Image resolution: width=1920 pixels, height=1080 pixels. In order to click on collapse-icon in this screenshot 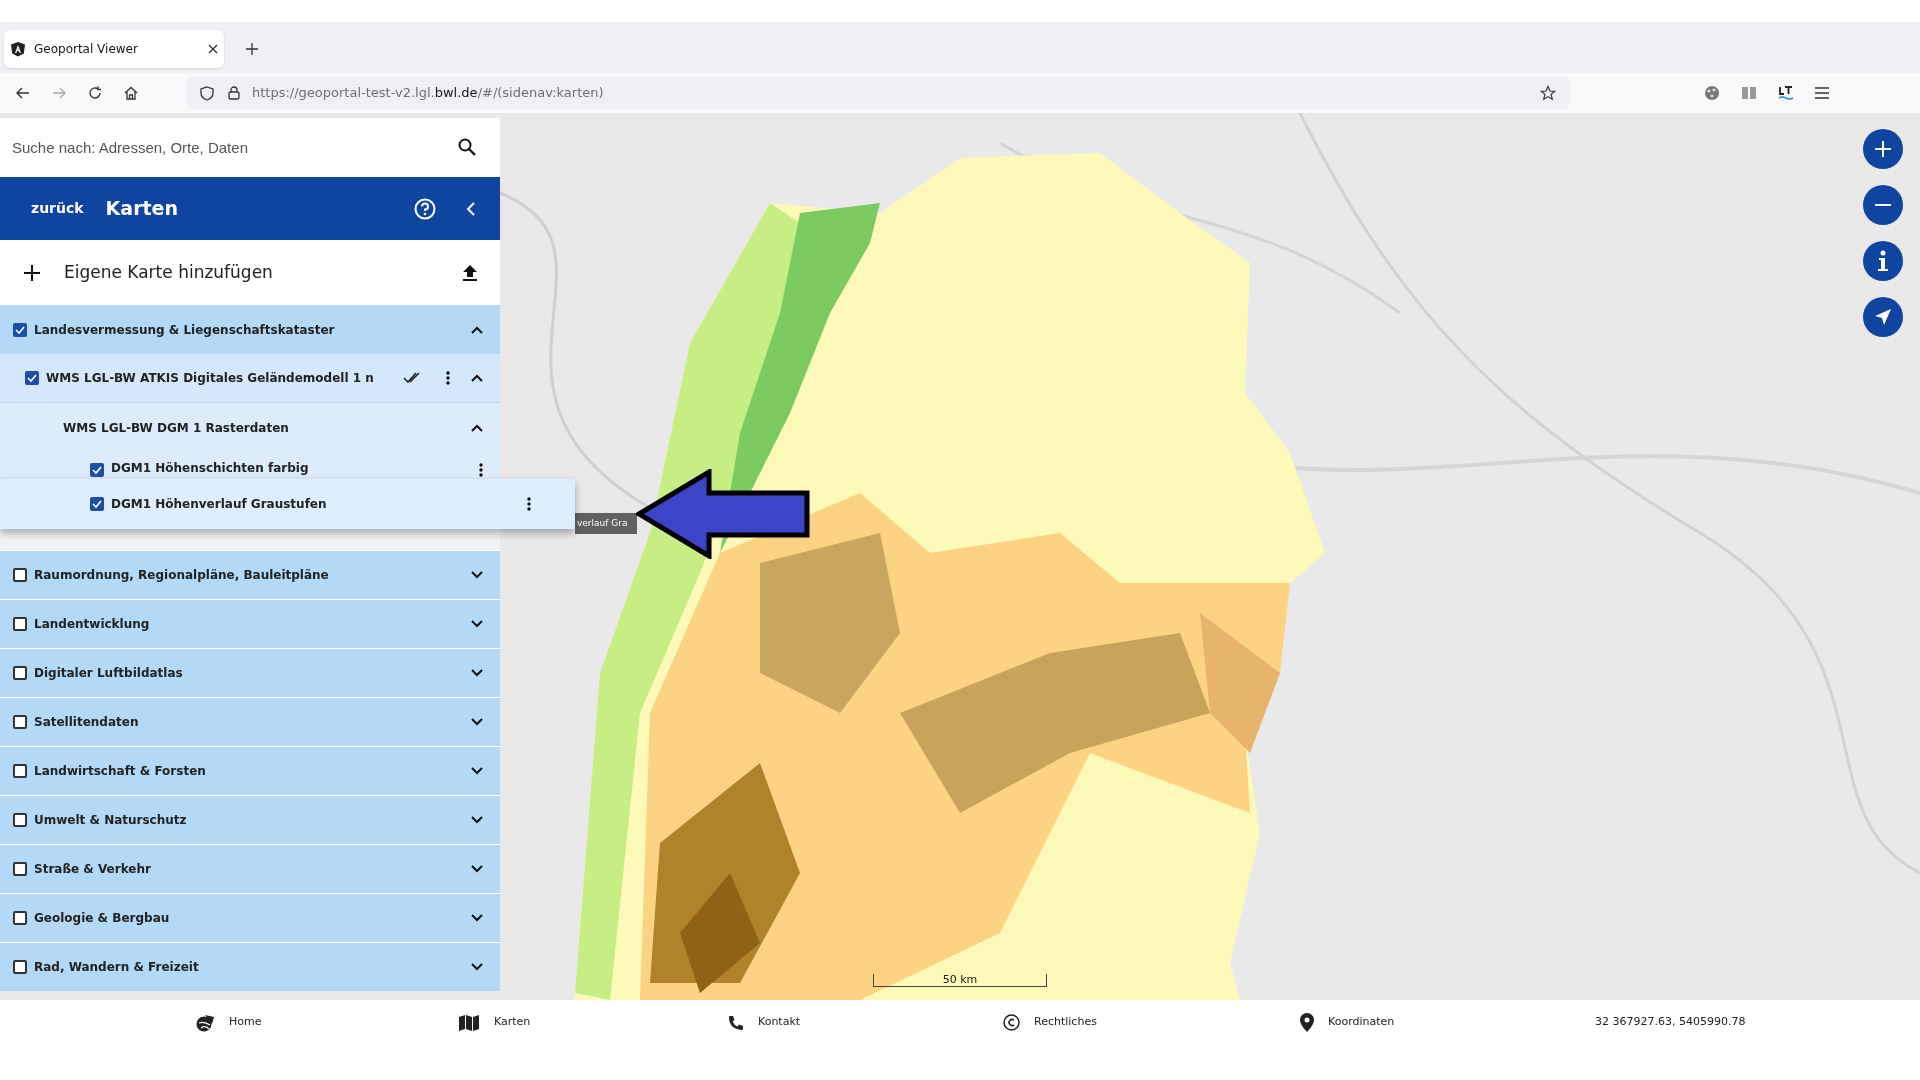, I will do `click(471, 208)`.